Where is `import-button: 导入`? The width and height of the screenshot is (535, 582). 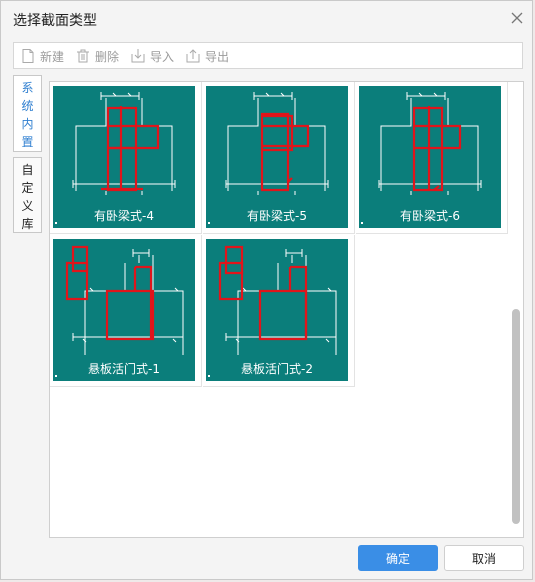
import-button: 导入 is located at coordinates (152, 56).